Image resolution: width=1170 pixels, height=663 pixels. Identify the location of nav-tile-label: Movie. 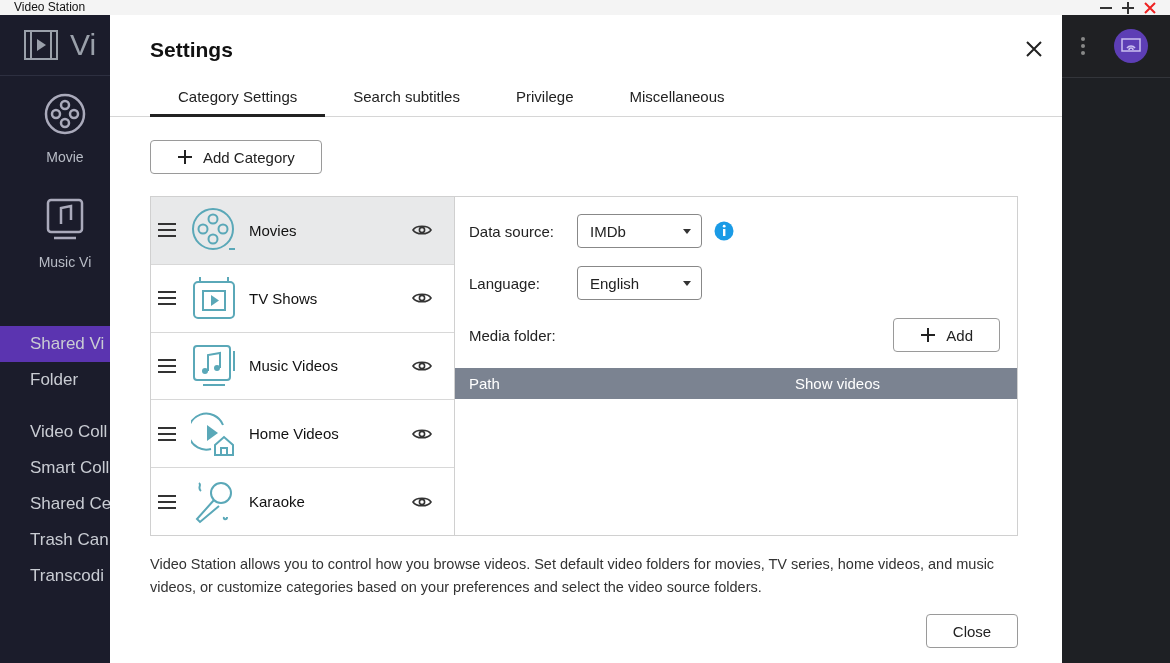
(65, 156).